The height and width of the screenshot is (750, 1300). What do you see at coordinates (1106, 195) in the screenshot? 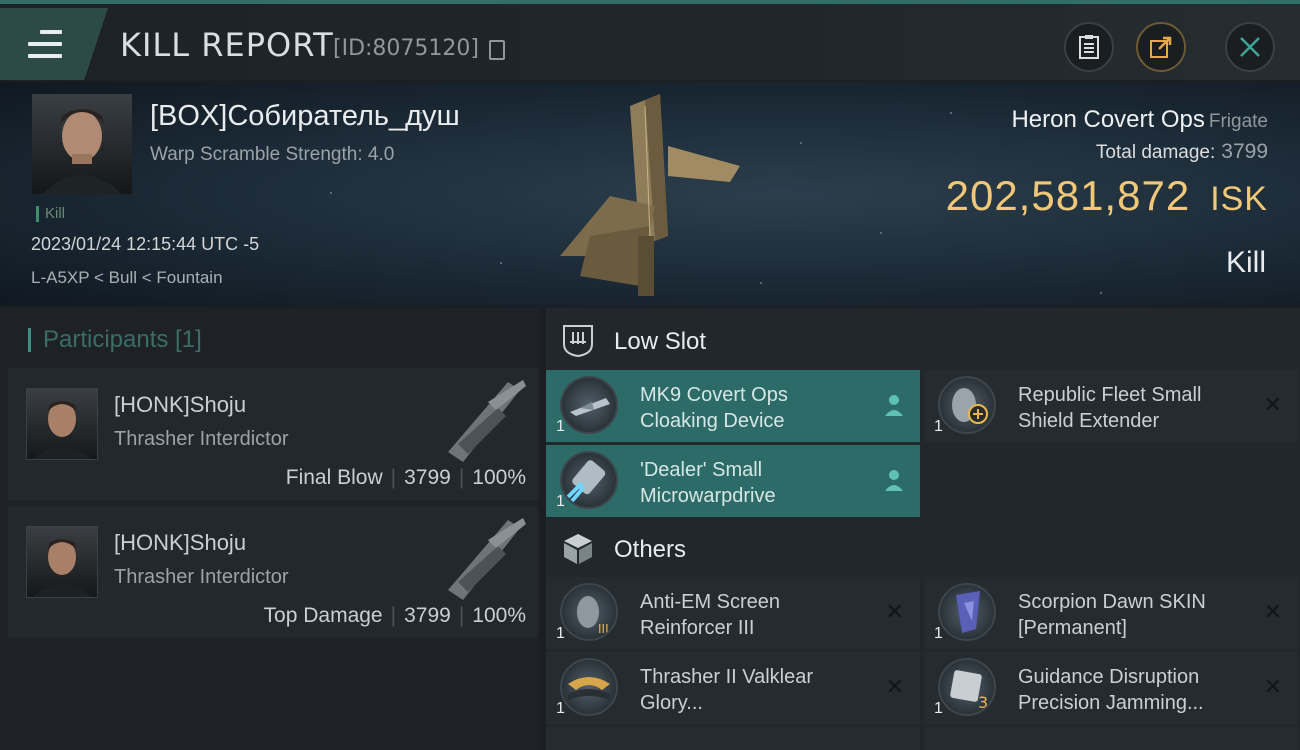
I see `isk-value: 202,581,872 ISK` at bounding box center [1106, 195].